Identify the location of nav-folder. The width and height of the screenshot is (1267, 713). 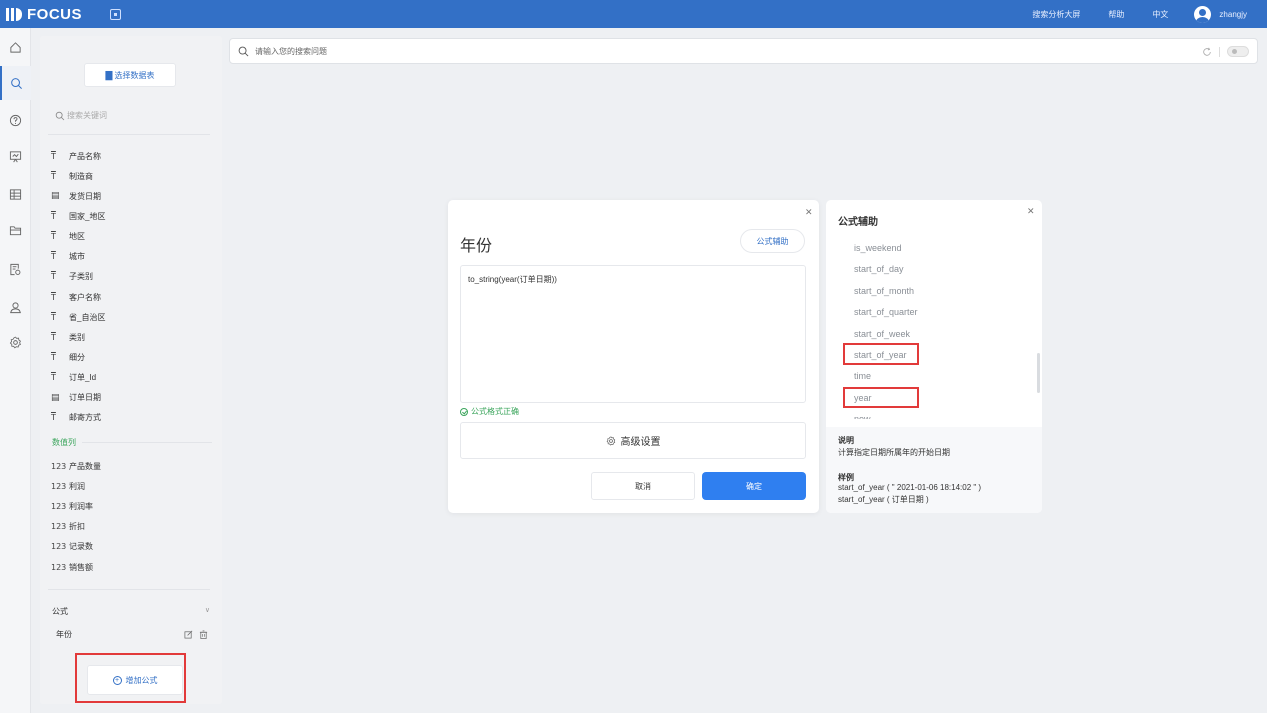
(15, 230).